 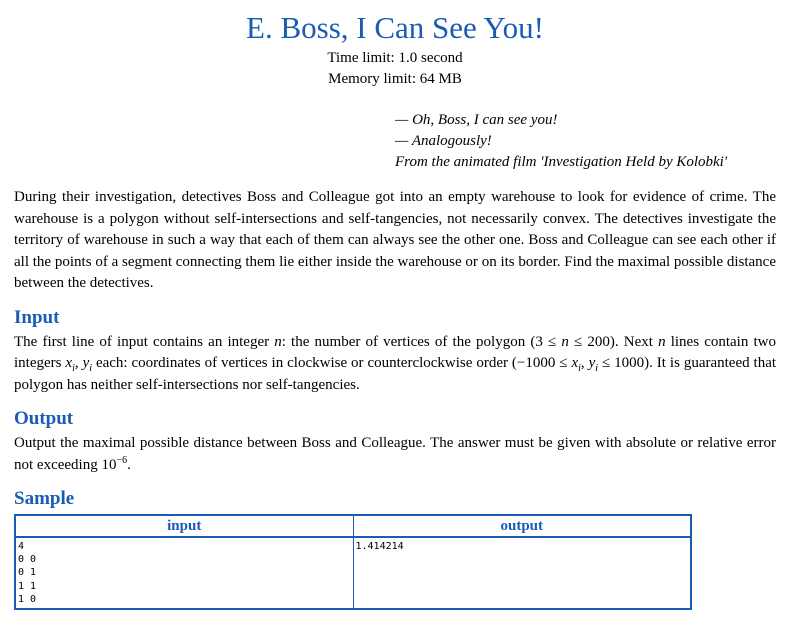 I want to click on sample-output-cell: 1.414214, so click(x=522, y=573).